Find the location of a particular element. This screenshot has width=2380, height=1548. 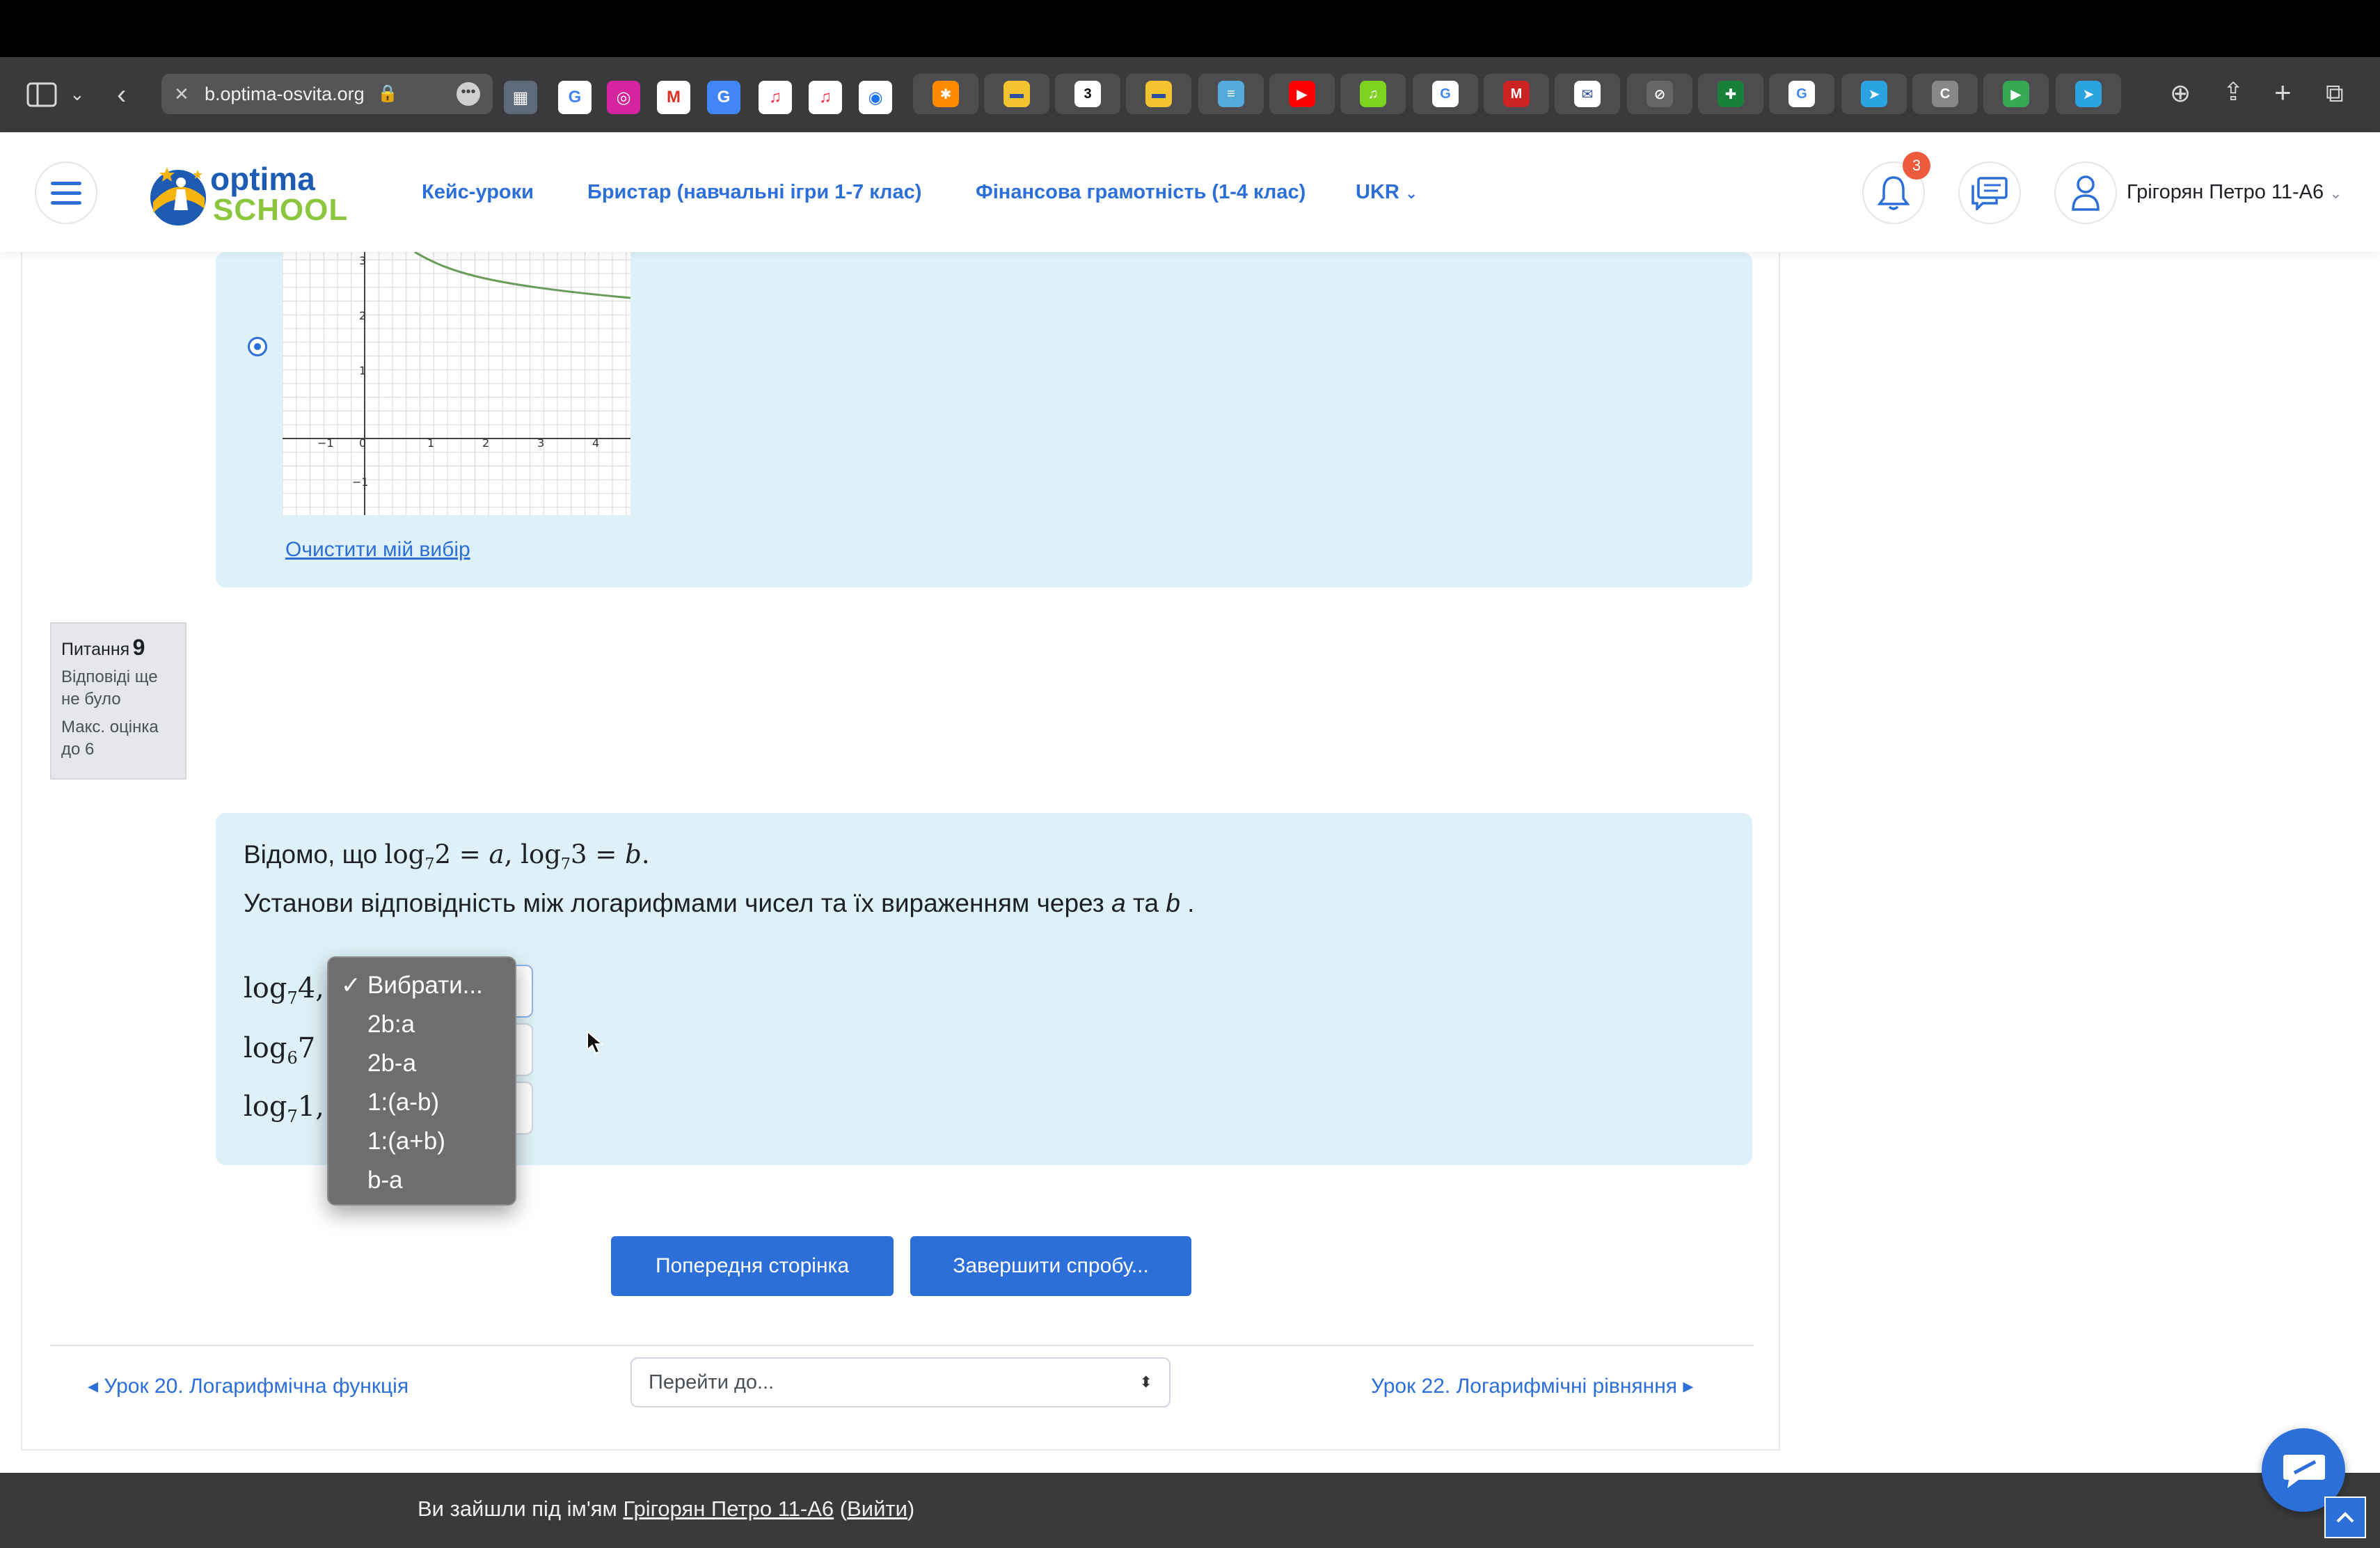

x-tick: −1 is located at coordinates (325, 443).